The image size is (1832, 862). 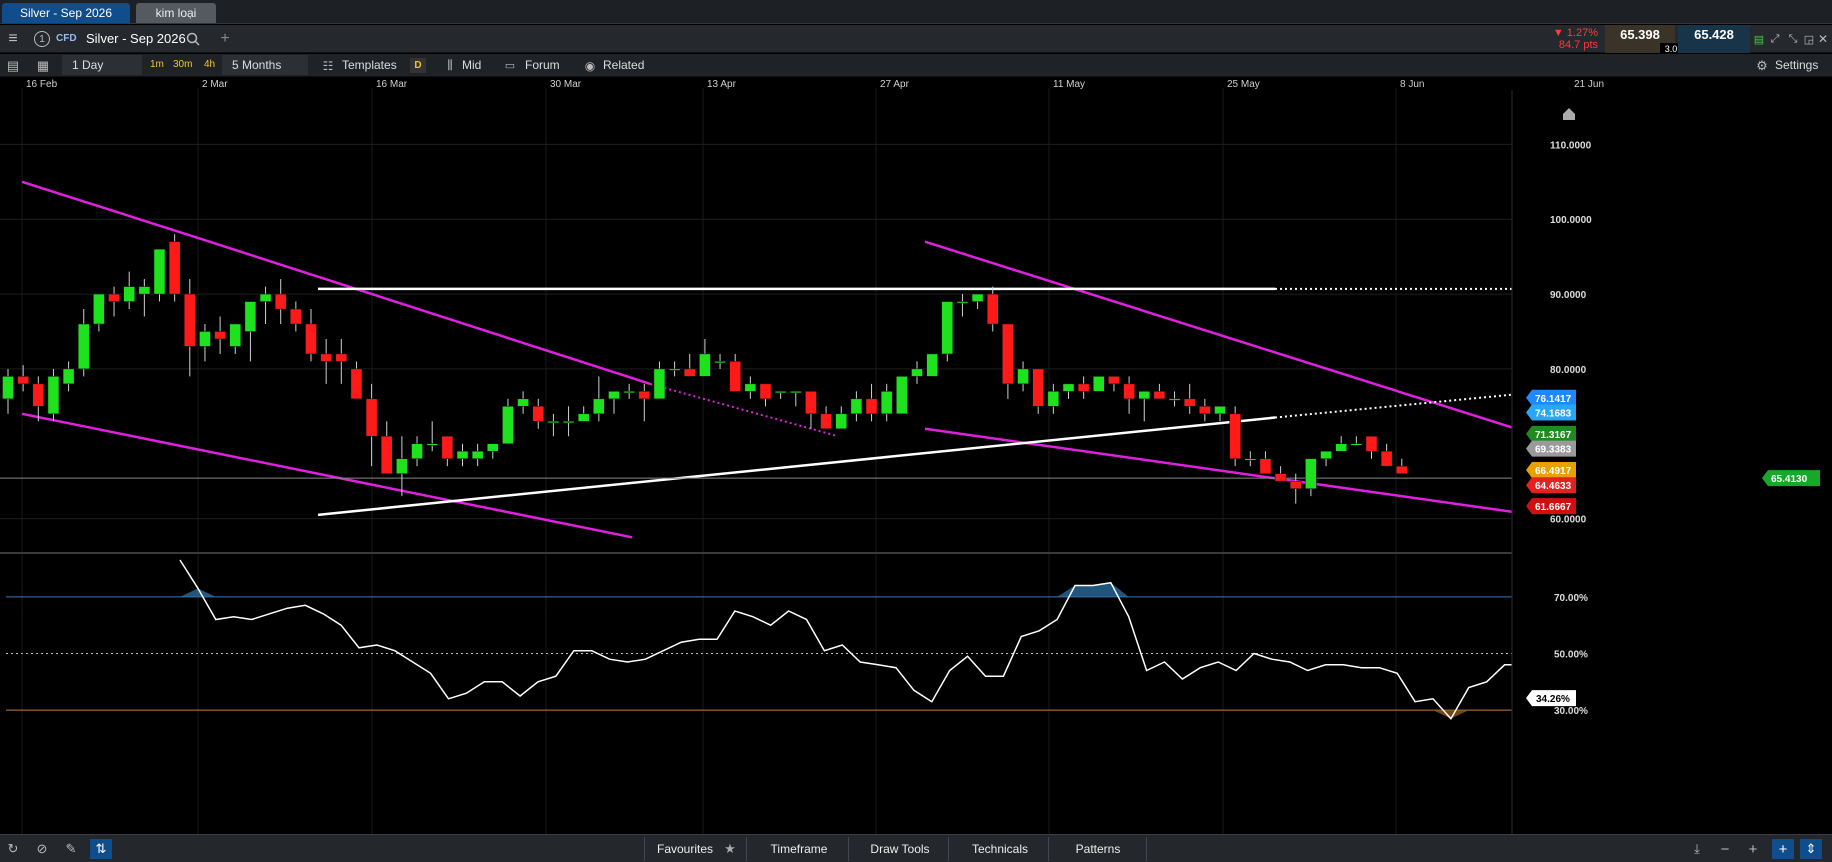 What do you see at coordinates (1098, 849) in the screenshot?
I see `patterns-button: Patterns` at bounding box center [1098, 849].